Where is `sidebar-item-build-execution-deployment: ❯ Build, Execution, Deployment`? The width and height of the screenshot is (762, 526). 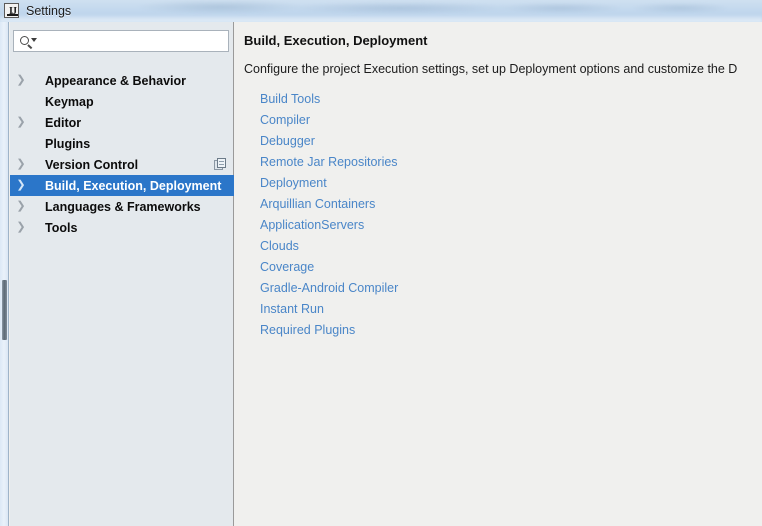
sidebar-item-build-execution-deployment: ❯ Build, Execution, Deployment is located at coordinates (122, 185).